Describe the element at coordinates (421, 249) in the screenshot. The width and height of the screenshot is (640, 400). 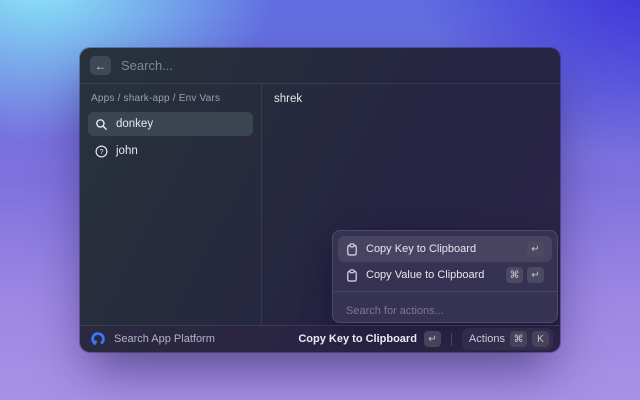
I see `action-label: Copy Key to Clipboard` at that location.